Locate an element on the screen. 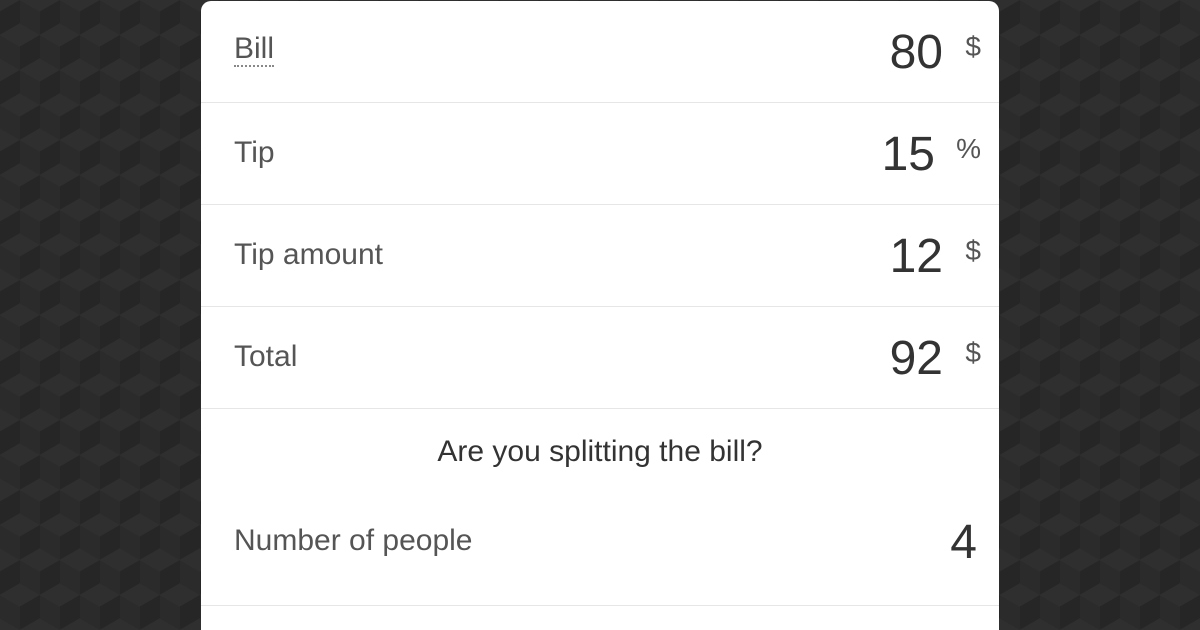  split-question-heading: Are you splitting the bill? is located at coordinates (600, 451).